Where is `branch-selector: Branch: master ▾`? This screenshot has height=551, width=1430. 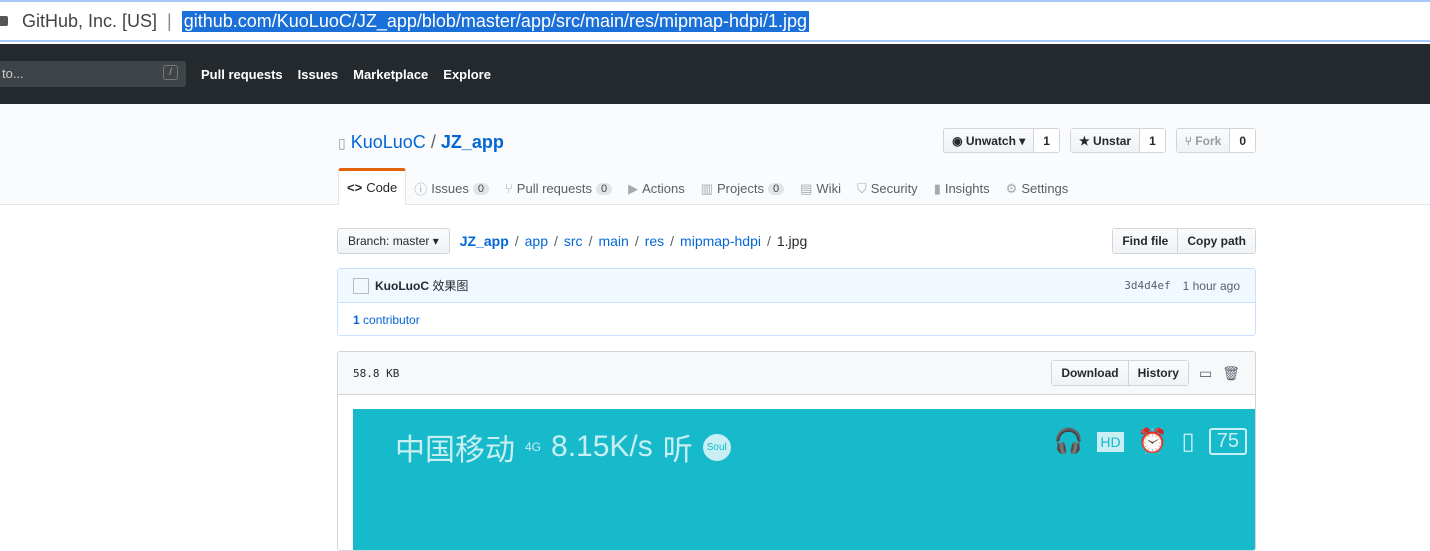 branch-selector: Branch: master ▾ is located at coordinates (393, 241).